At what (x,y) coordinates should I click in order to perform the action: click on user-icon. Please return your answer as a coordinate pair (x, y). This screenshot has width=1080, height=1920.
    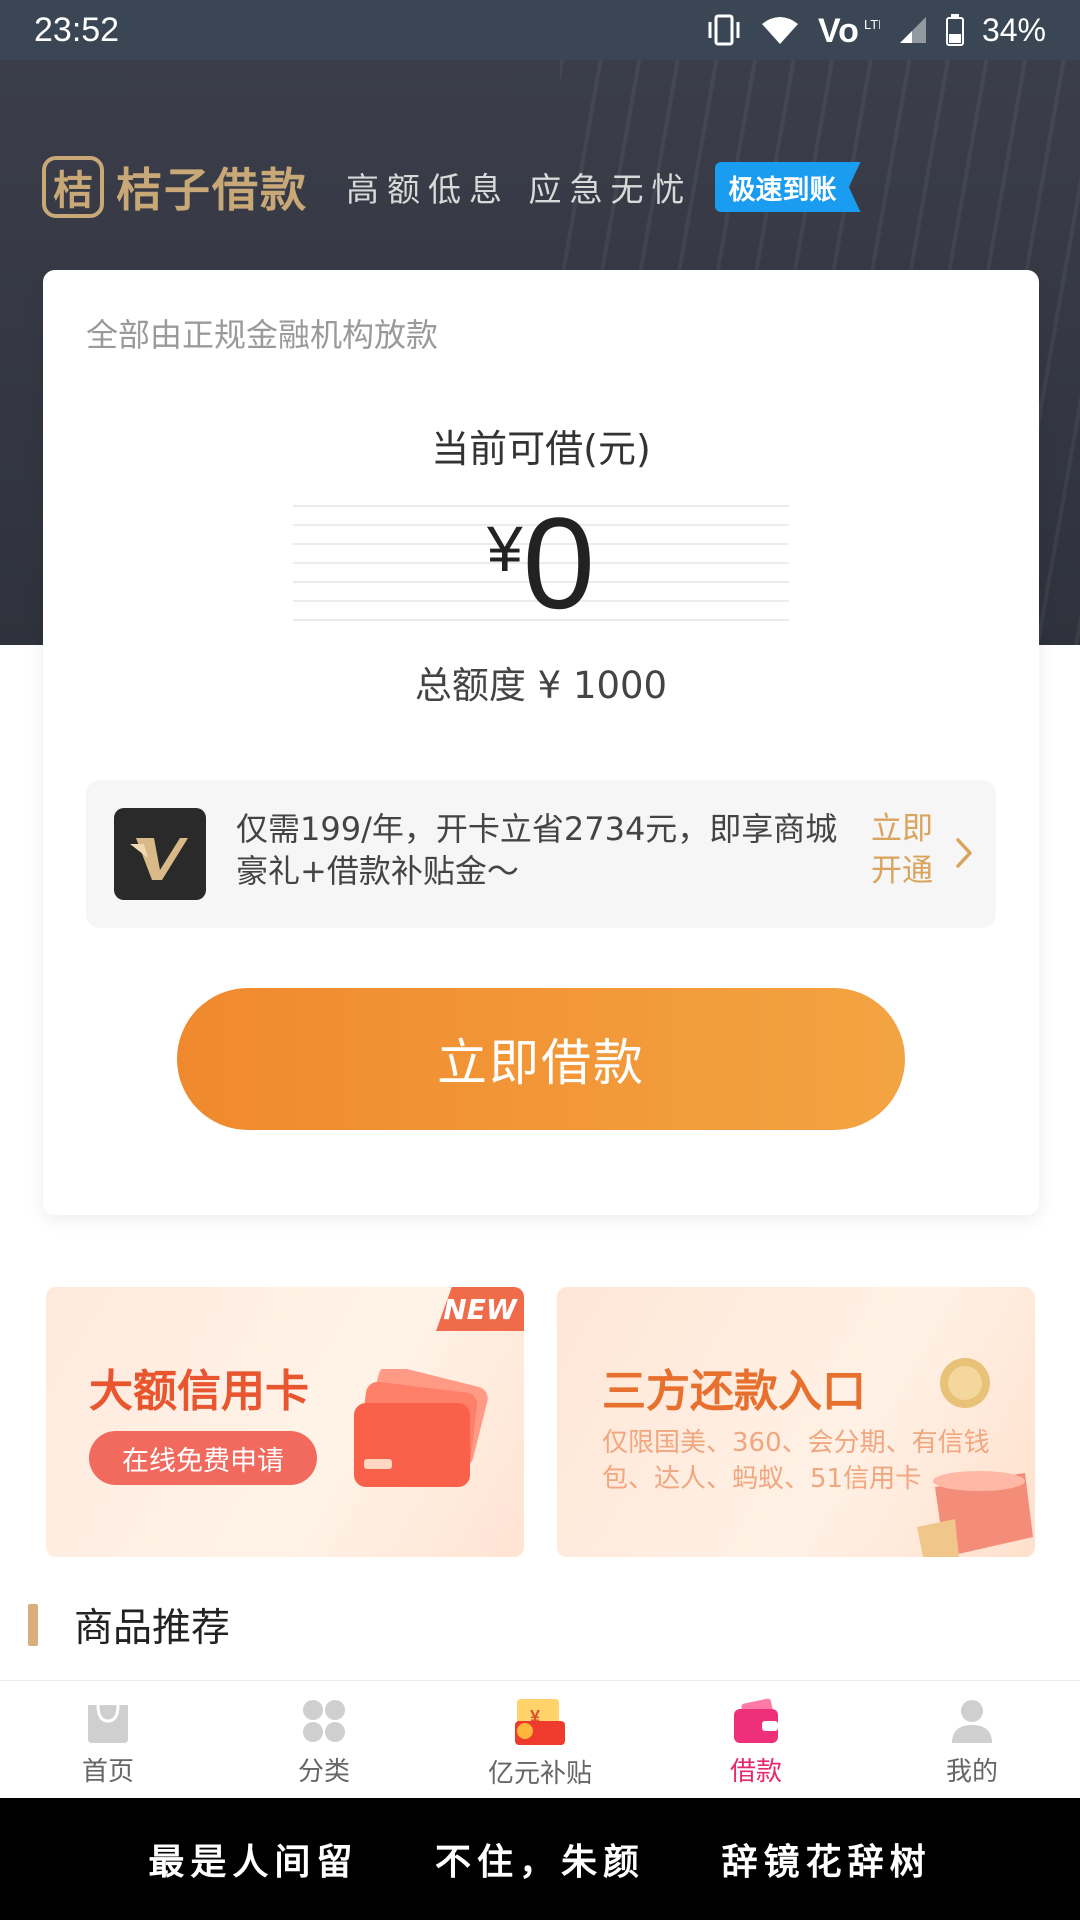
    Looking at the image, I should click on (972, 1721).